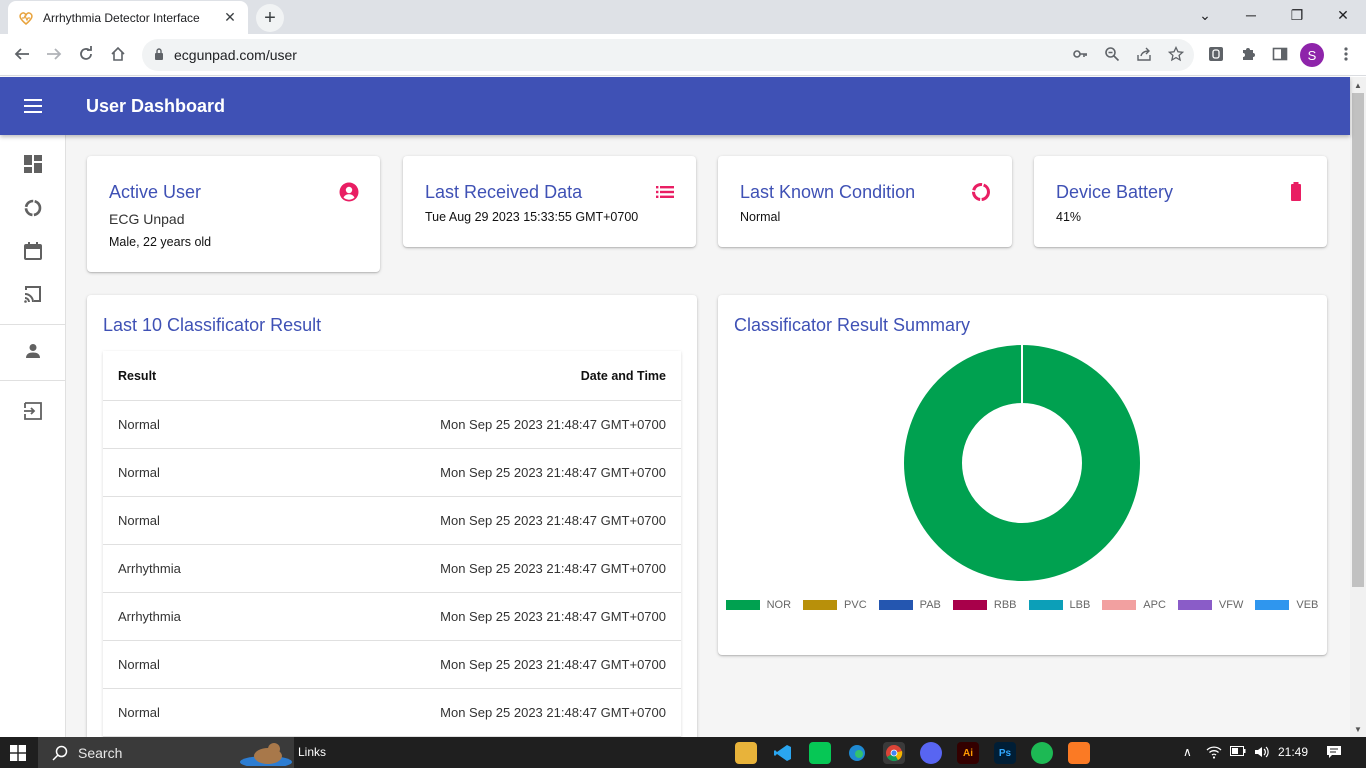 This screenshot has width=1366, height=769. Describe the element at coordinates (675, 106) in the screenshot. I see `app-bar: User Dashboard` at that location.